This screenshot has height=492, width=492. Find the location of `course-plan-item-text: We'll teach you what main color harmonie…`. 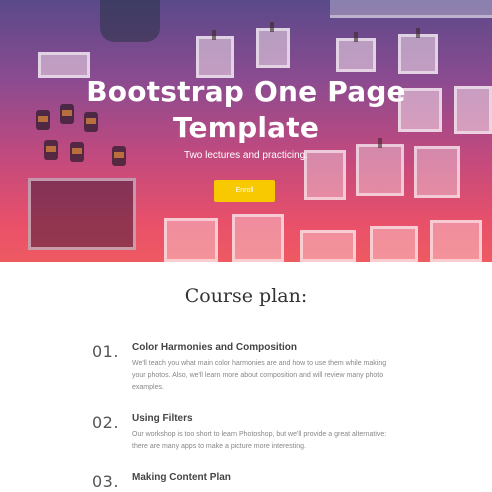

course-plan-item-text: We'll teach you what main color harmonie… is located at coordinates (259, 375).